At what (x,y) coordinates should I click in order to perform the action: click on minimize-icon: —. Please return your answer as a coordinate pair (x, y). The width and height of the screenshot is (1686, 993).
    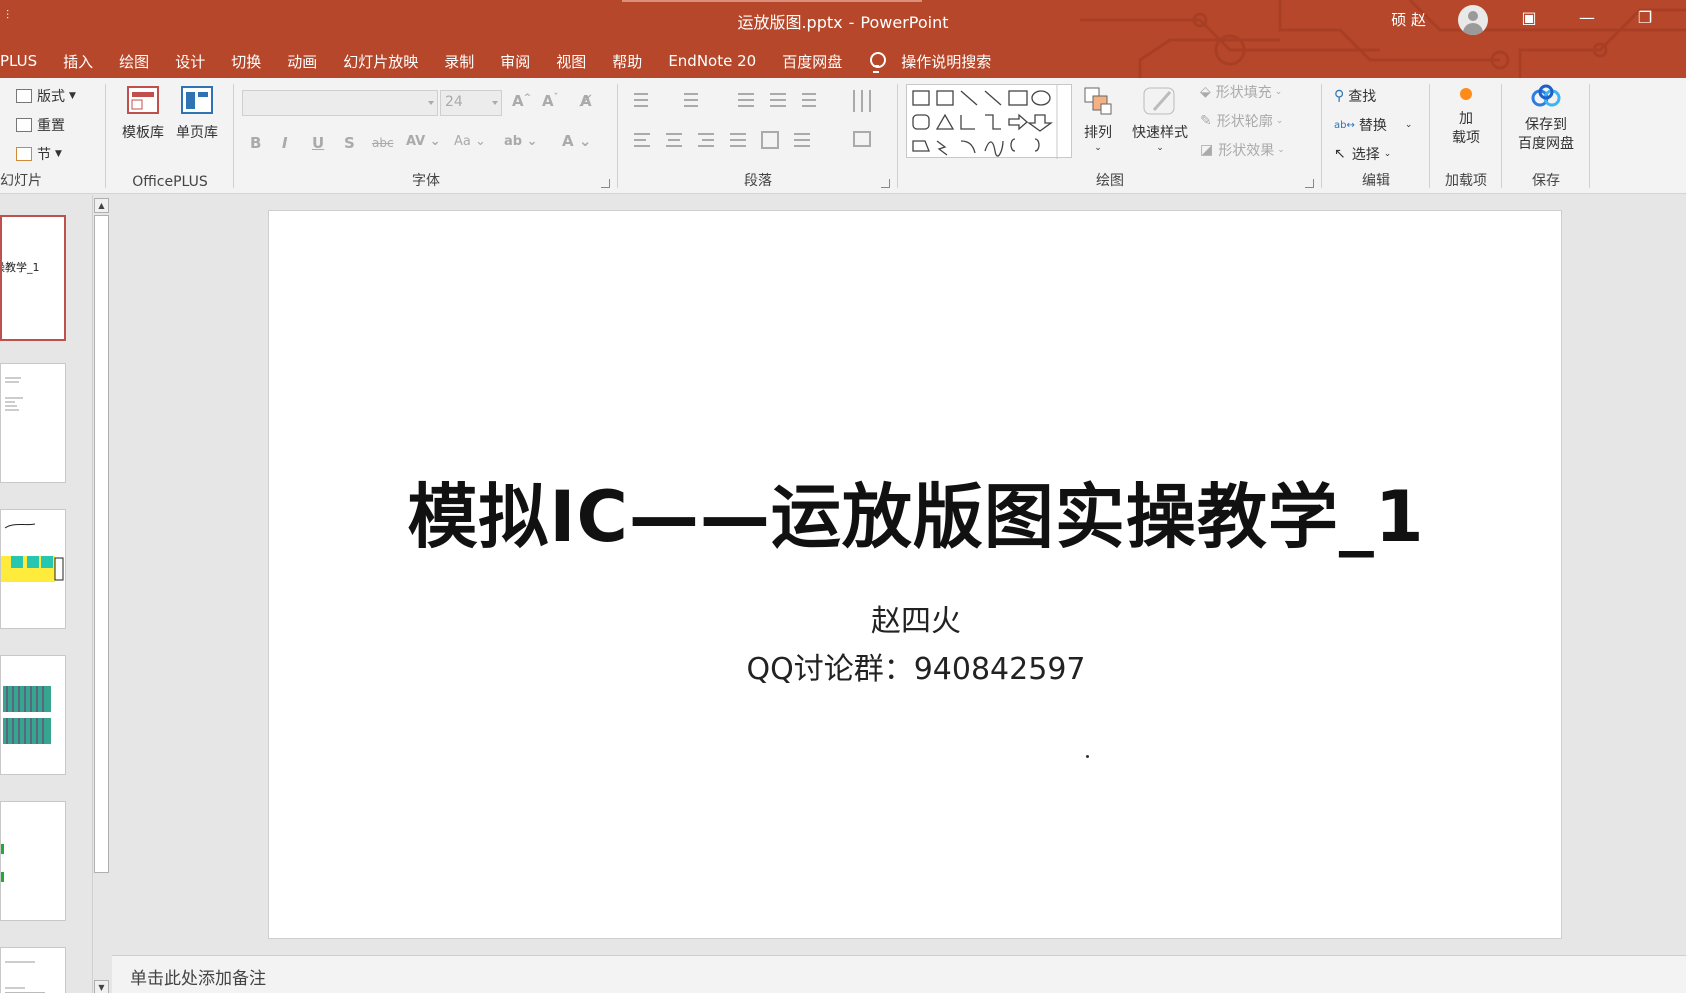
    Looking at the image, I should click on (1587, 17).